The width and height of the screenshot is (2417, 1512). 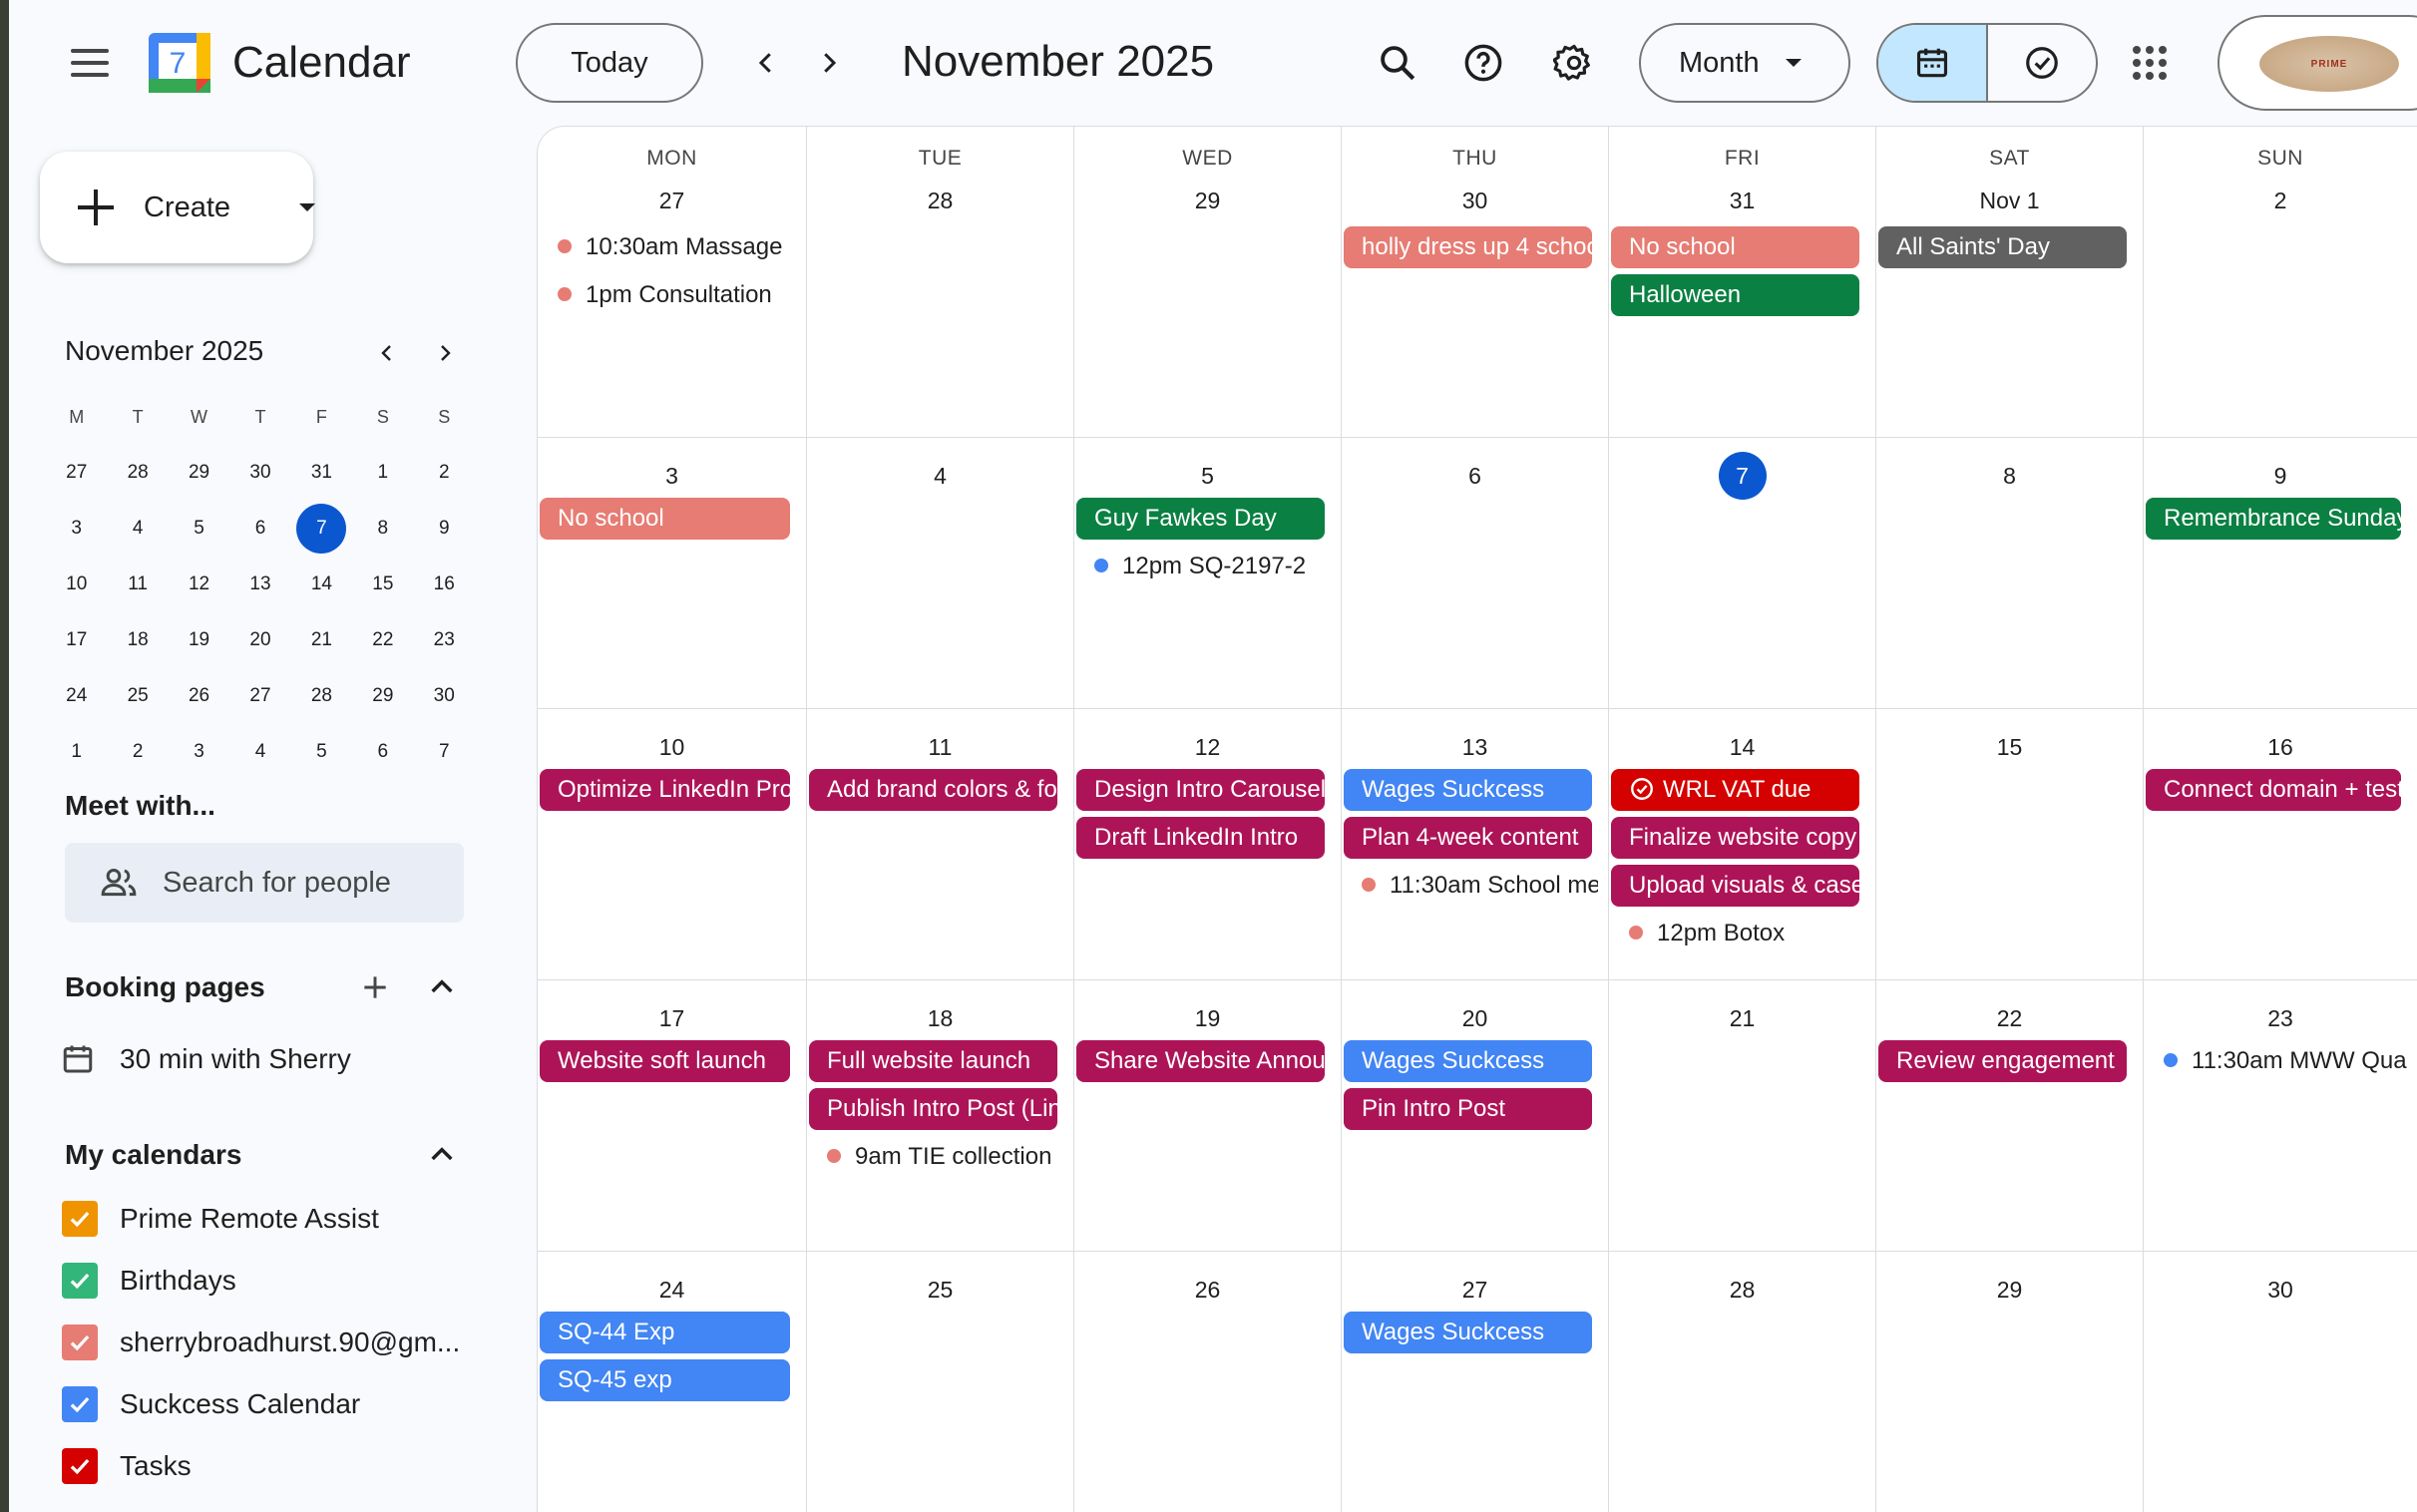 What do you see at coordinates (665, 1380) in the screenshot?
I see `all-day-event-chip: SQ-45 exp` at bounding box center [665, 1380].